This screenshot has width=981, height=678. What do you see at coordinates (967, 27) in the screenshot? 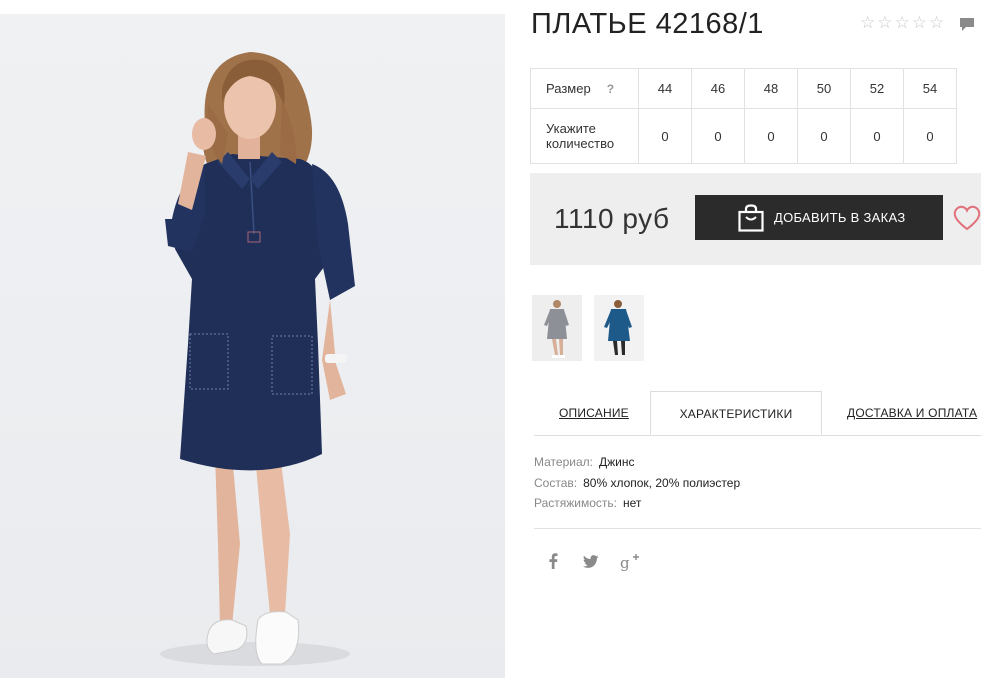
I see `comment-icon` at bounding box center [967, 27].